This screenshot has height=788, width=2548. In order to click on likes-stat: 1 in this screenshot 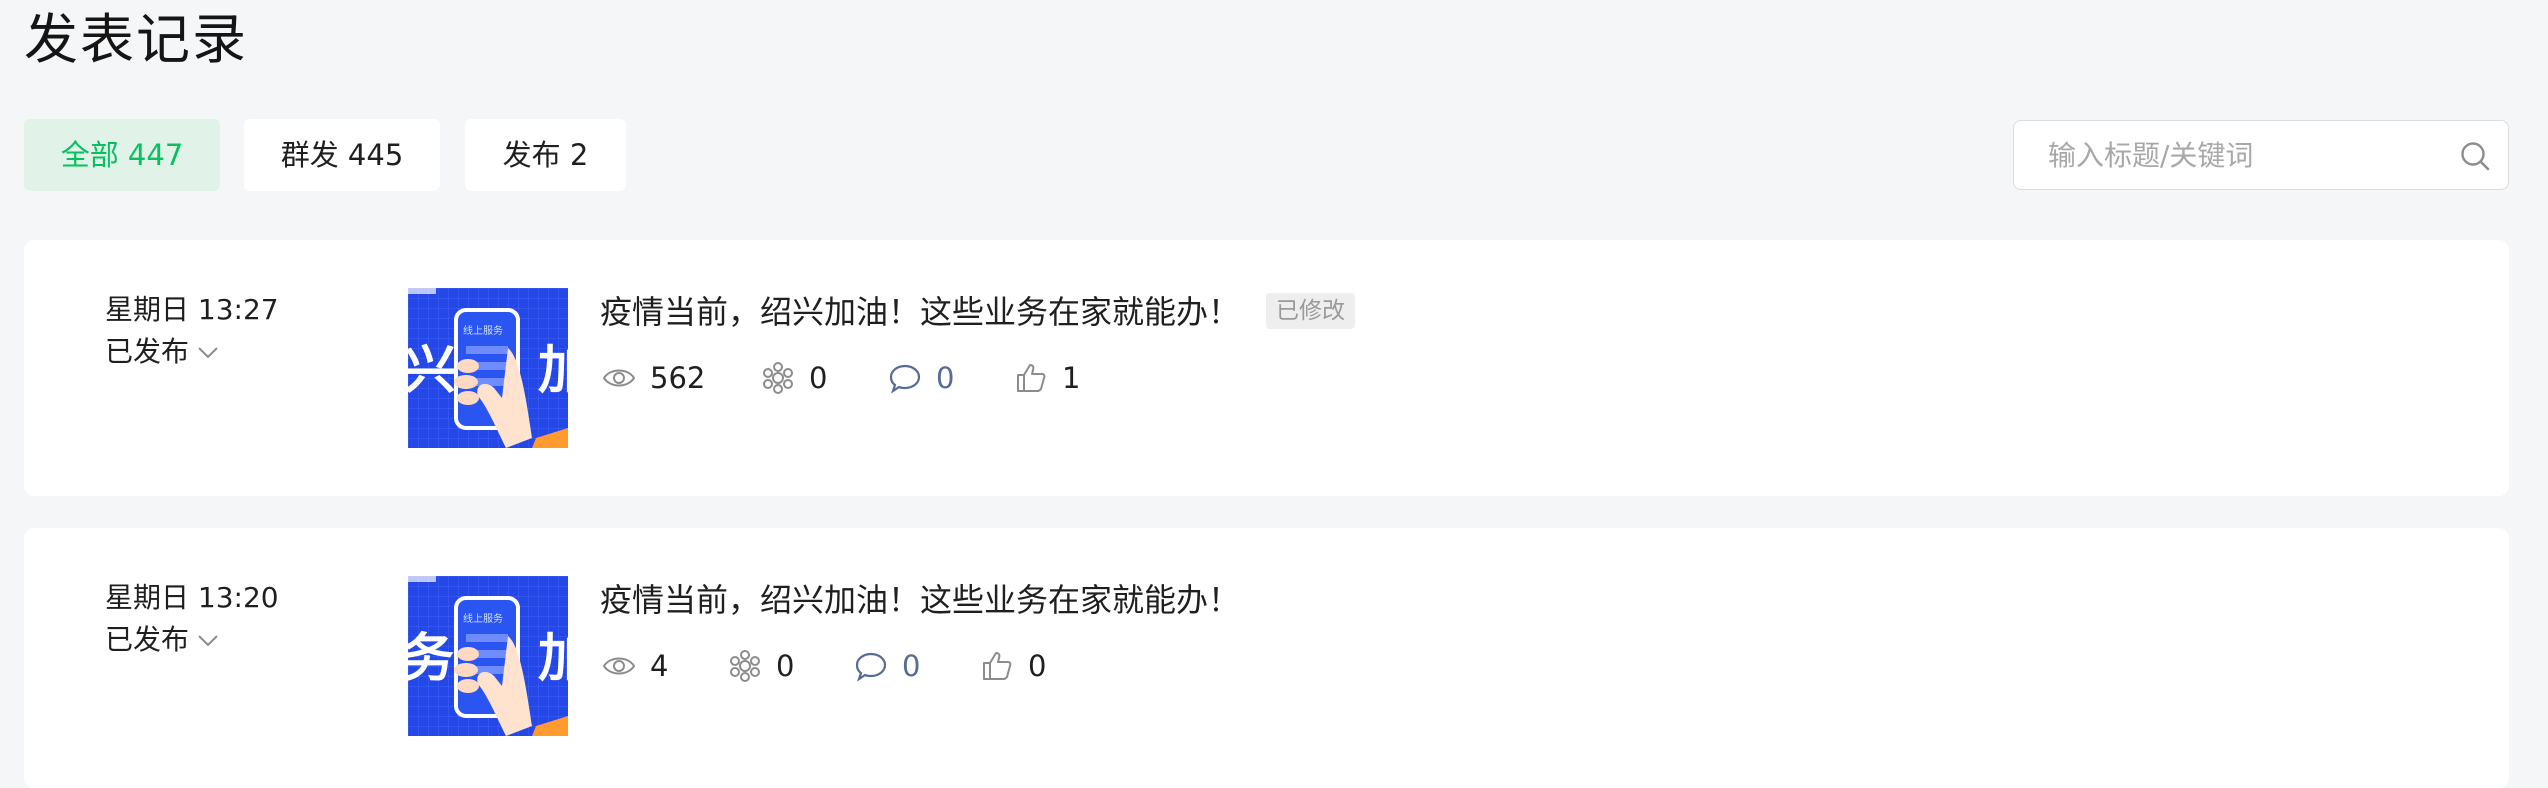, I will do `click(1047, 378)`.